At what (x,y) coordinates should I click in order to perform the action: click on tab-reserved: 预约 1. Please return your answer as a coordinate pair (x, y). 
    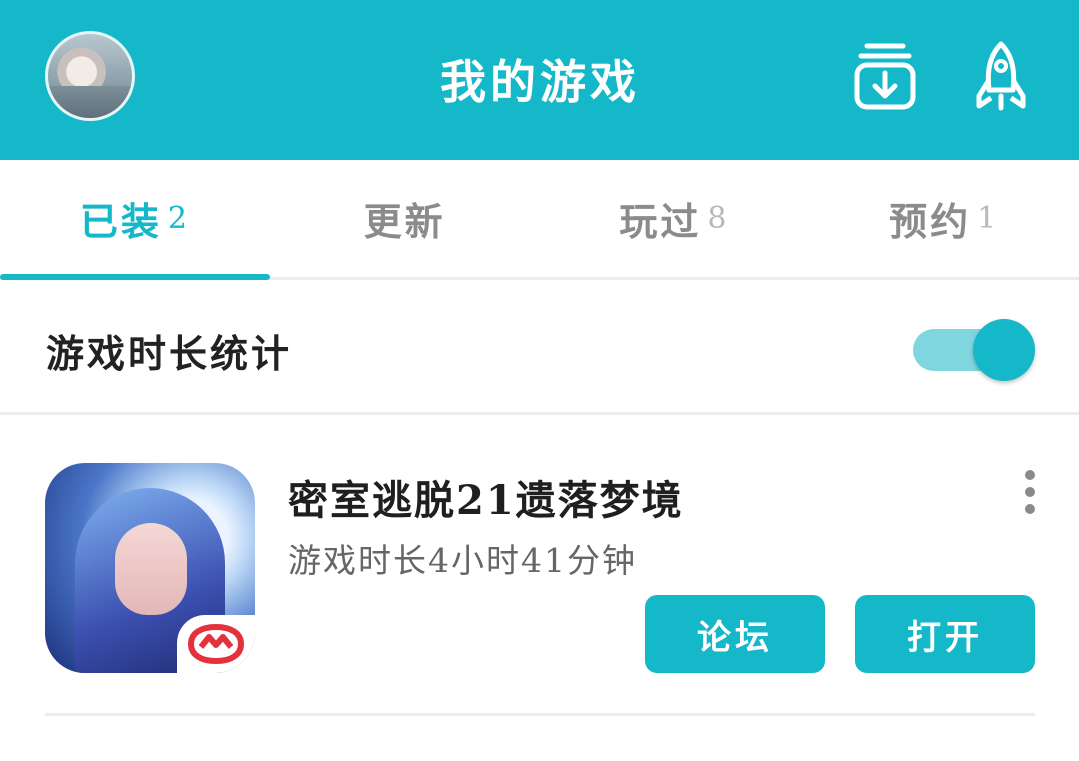
    Looking at the image, I should click on (944, 218).